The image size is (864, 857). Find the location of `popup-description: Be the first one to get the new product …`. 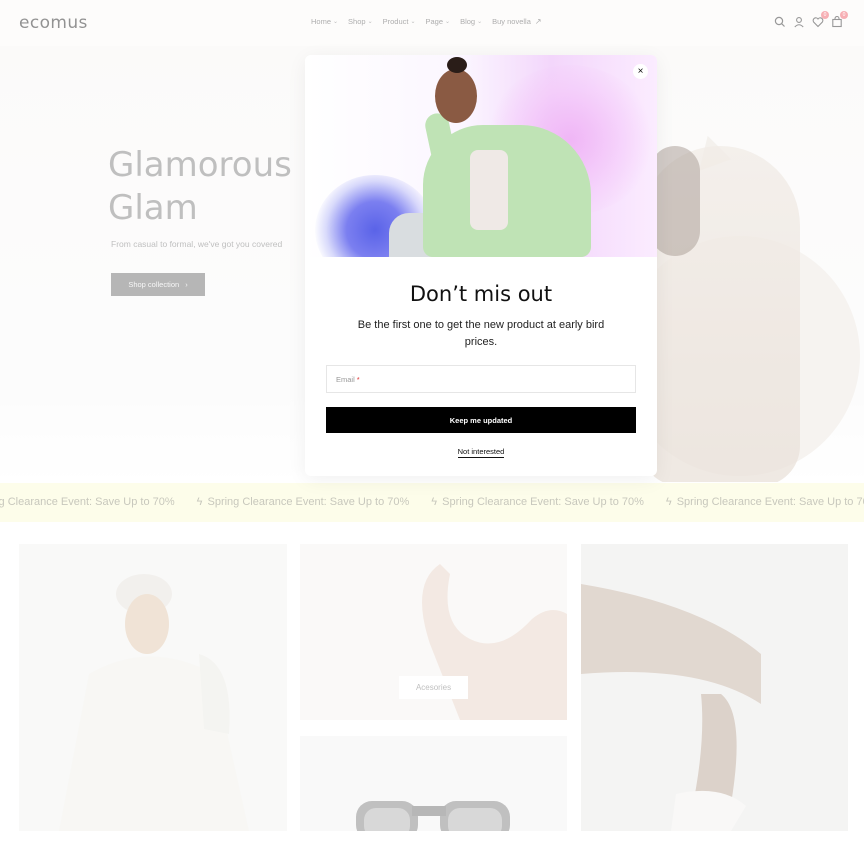

popup-description: Be the first one to get the new product … is located at coordinates (481, 333).